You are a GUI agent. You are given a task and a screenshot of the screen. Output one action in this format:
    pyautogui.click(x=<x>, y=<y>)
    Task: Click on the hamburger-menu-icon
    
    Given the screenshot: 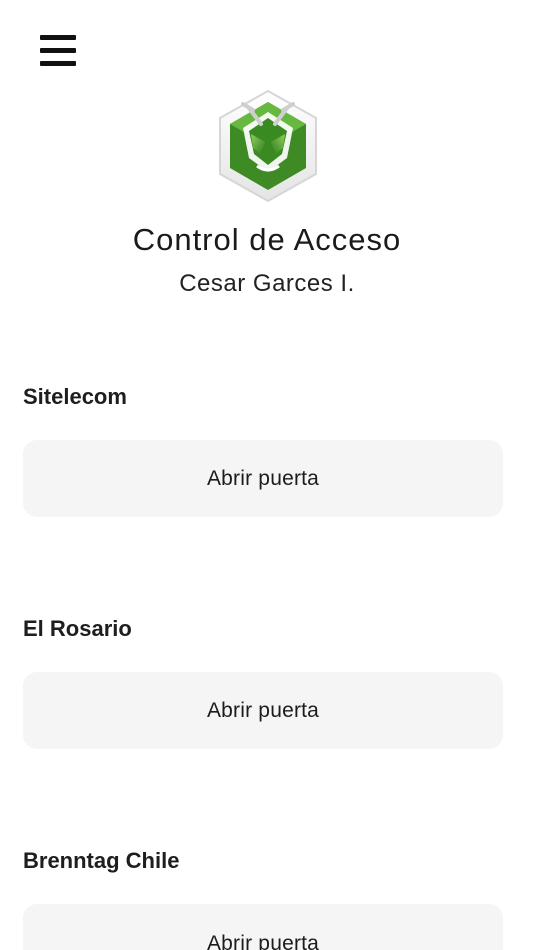 What is the action you would take?
    pyautogui.click(x=58, y=51)
    